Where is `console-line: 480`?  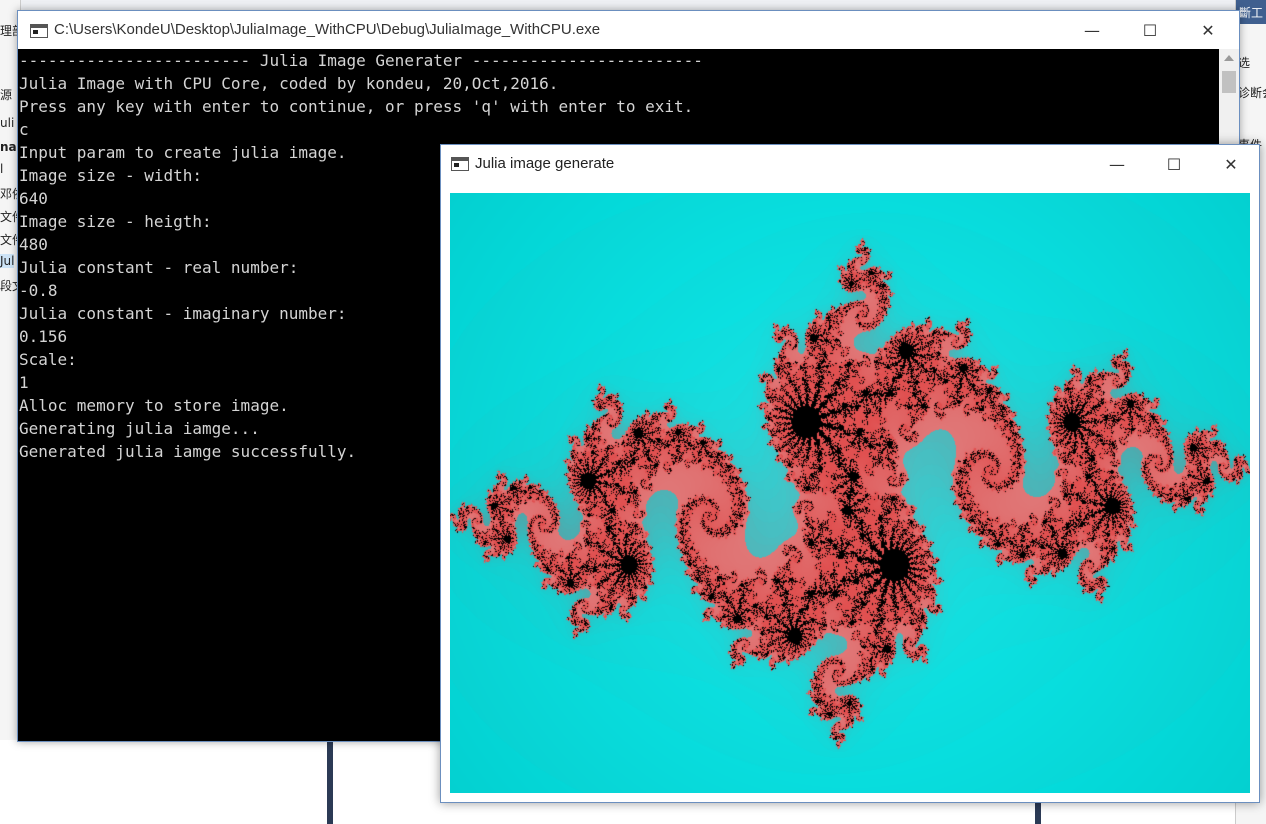
console-line: 480 is located at coordinates (33, 244).